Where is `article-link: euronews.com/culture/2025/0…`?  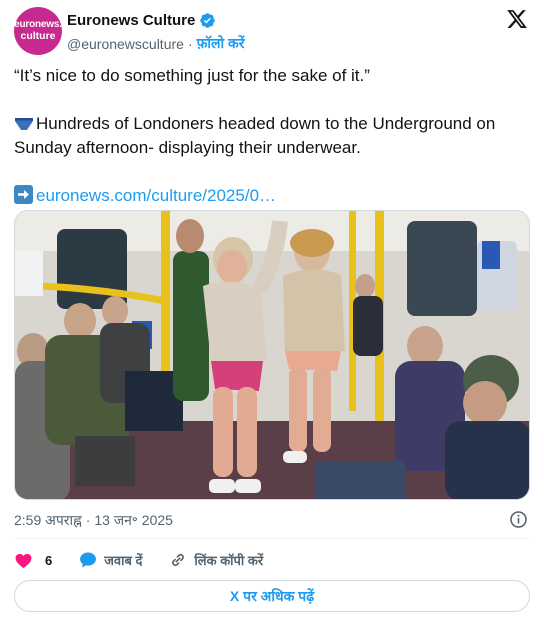 article-link: euronews.com/culture/2025/0… is located at coordinates (156, 195).